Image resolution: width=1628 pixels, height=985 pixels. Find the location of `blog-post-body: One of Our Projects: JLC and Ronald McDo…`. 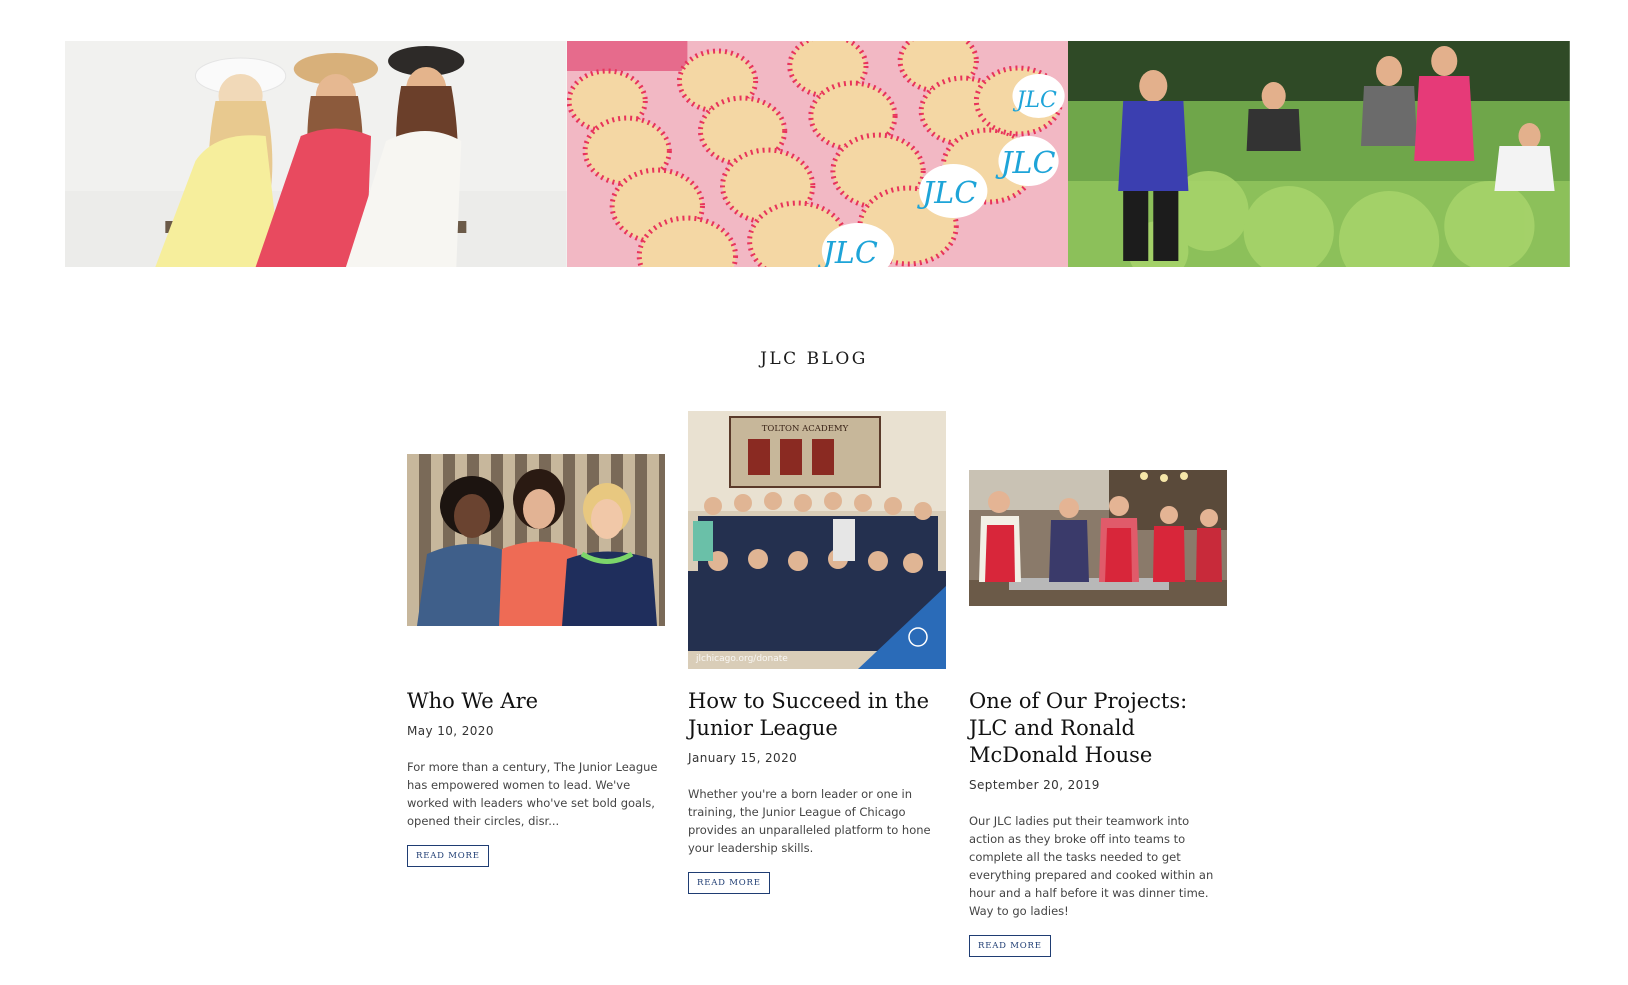

blog-post-body: One of Our Projects: JLC and Ronald McDo… is located at coordinates (1098, 822).